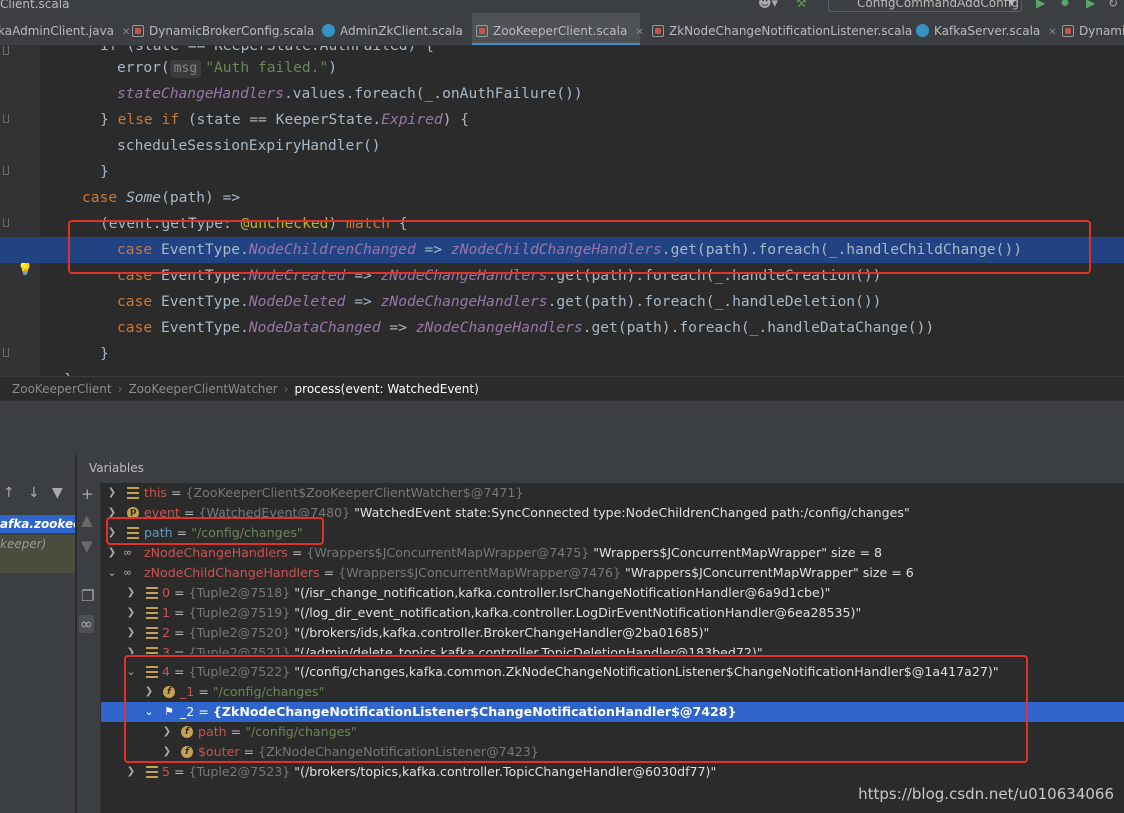  I want to click on tab-label: KafkaServer.scala, so click(987, 31).